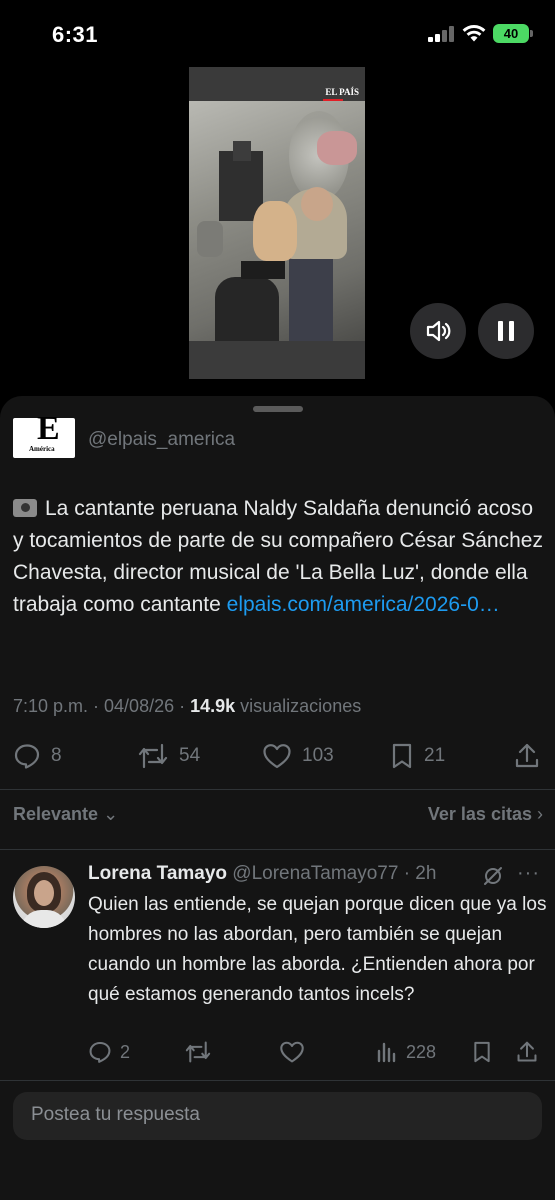 The width and height of the screenshot is (555, 1200). What do you see at coordinates (102, 706) in the screenshot?
I see `post-timestamp: 7:10 p.m. · 04/08/26 ·` at bounding box center [102, 706].